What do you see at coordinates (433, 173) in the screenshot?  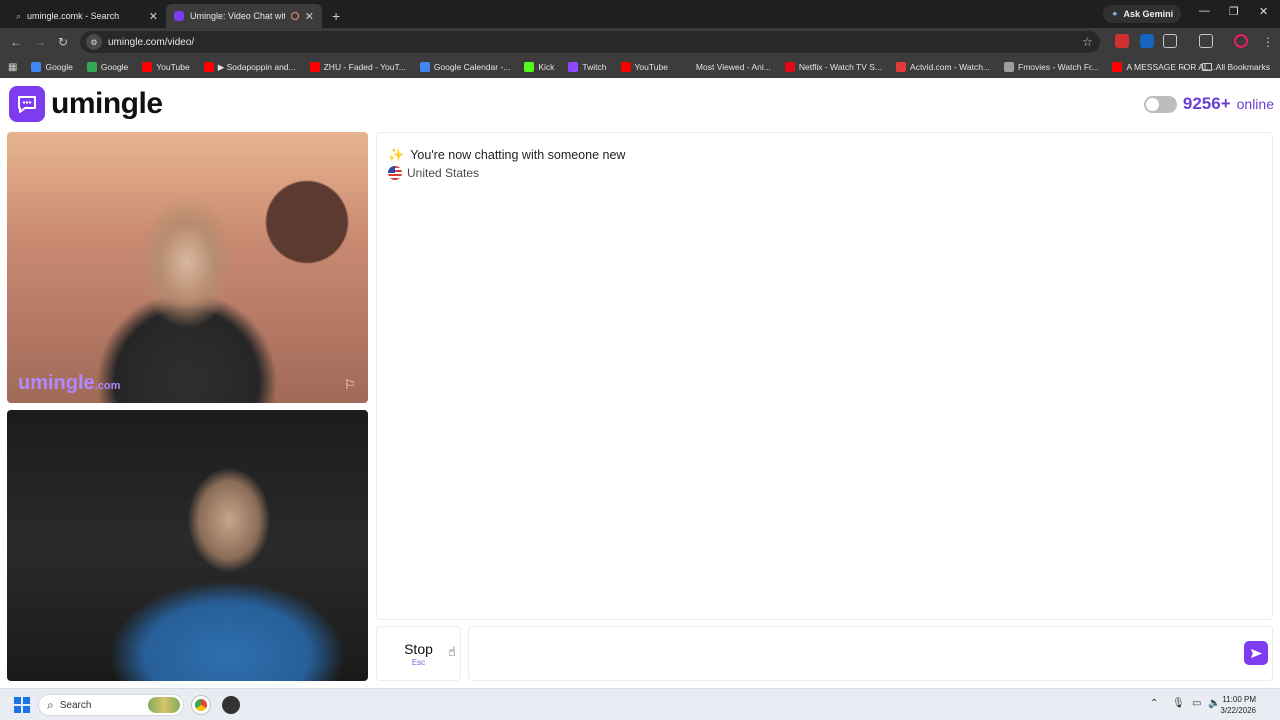 I see `stranger-country: United States` at bounding box center [433, 173].